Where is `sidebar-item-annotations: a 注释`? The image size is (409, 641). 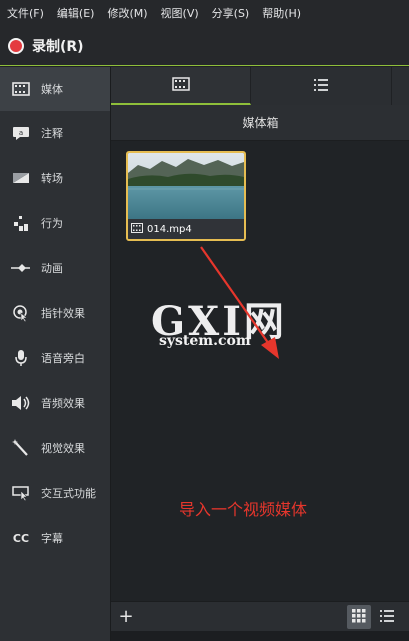
sidebar-item-annotations: a 注释 is located at coordinates (55, 133).